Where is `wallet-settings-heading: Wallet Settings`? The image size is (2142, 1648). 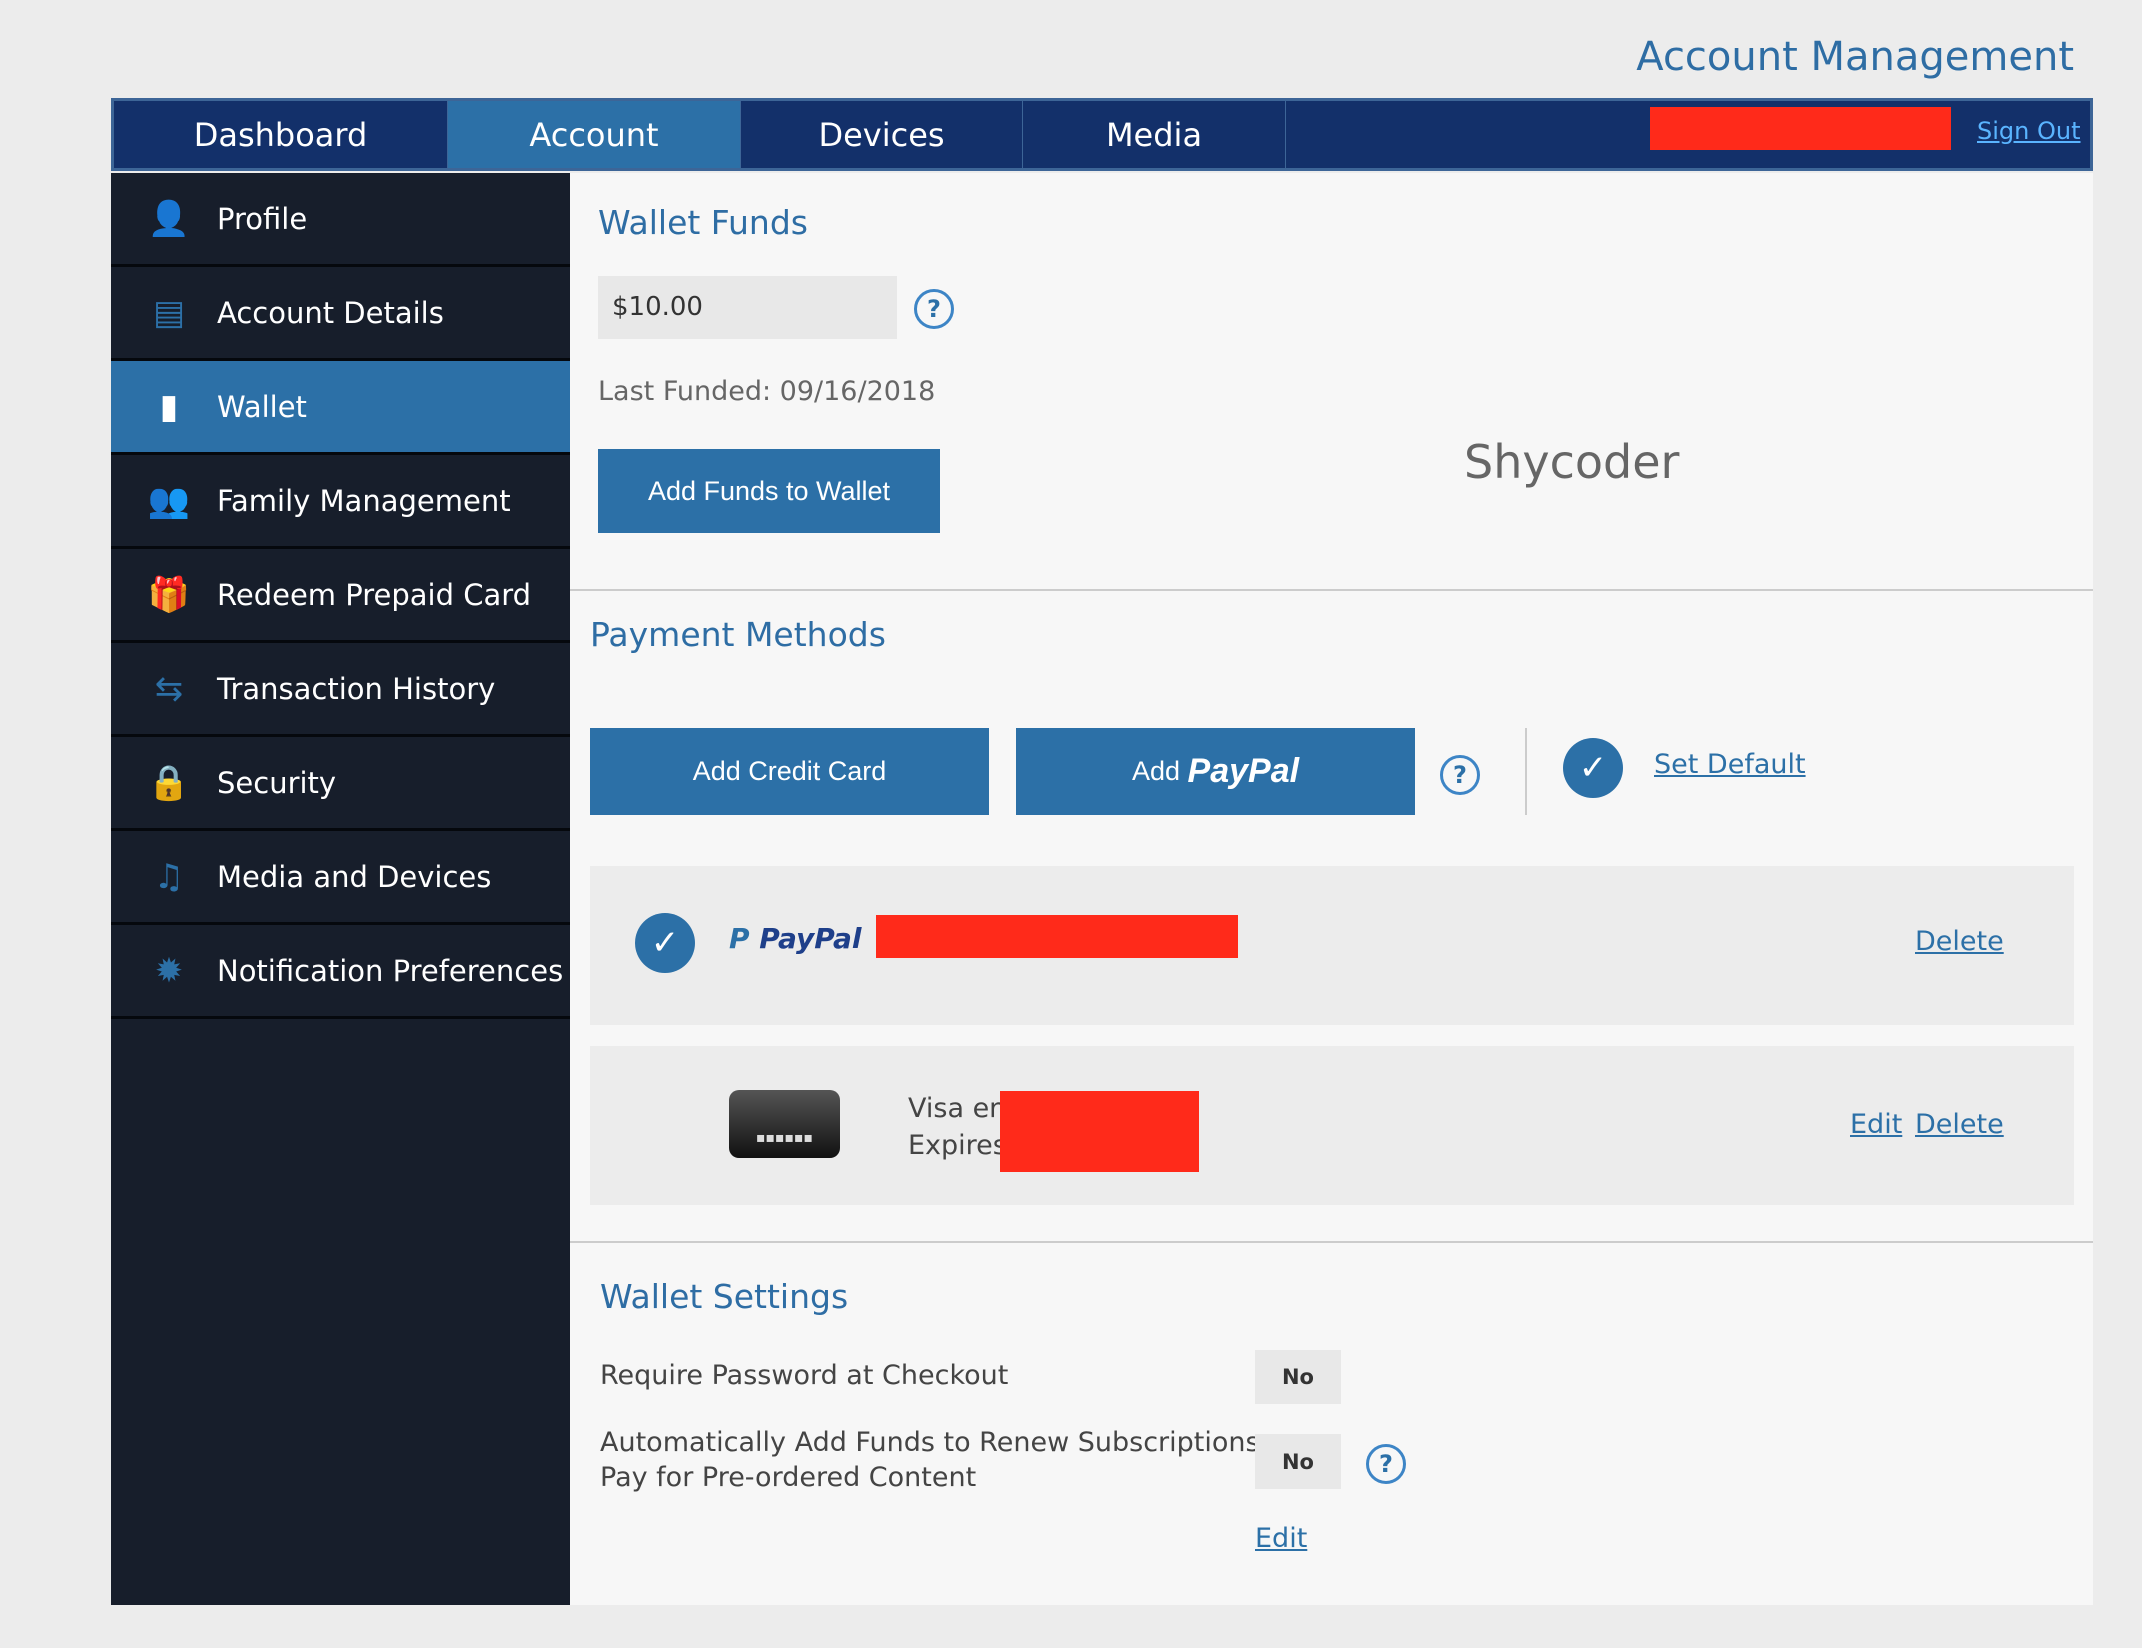
wallet-settings-heading: Wallet Settings is located at coordinates (724, 1296).